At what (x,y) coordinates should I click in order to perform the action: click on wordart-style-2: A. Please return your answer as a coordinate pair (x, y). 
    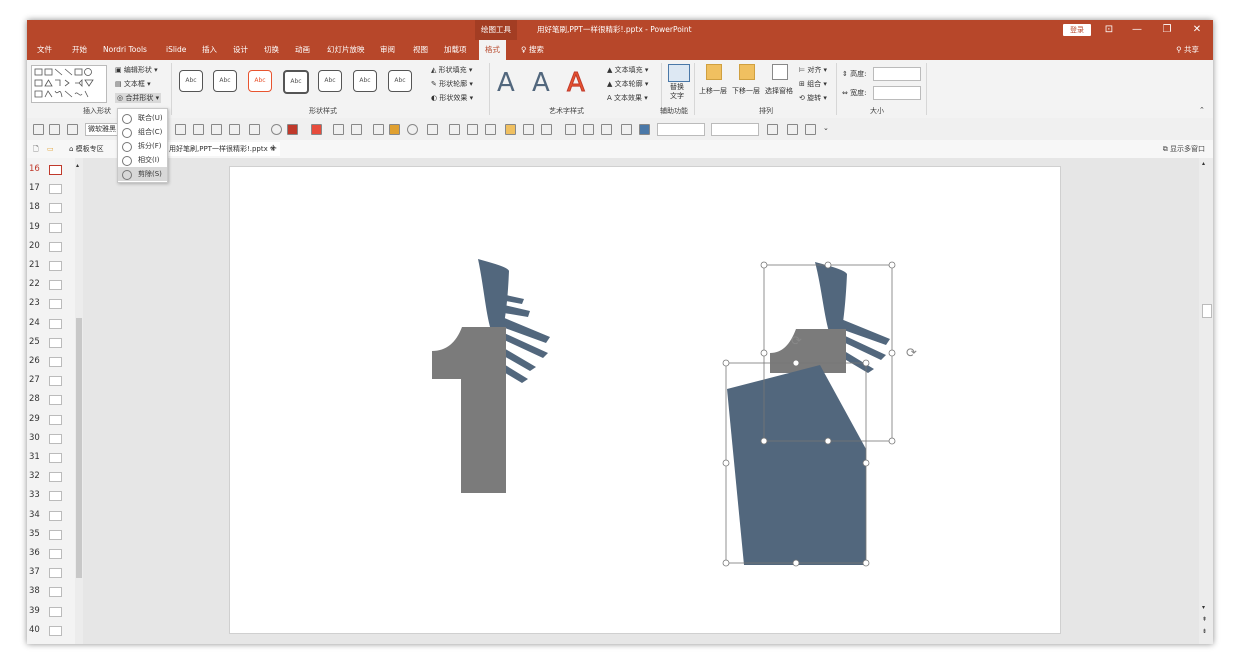
    Looking at the image, I should click on (541, 83).